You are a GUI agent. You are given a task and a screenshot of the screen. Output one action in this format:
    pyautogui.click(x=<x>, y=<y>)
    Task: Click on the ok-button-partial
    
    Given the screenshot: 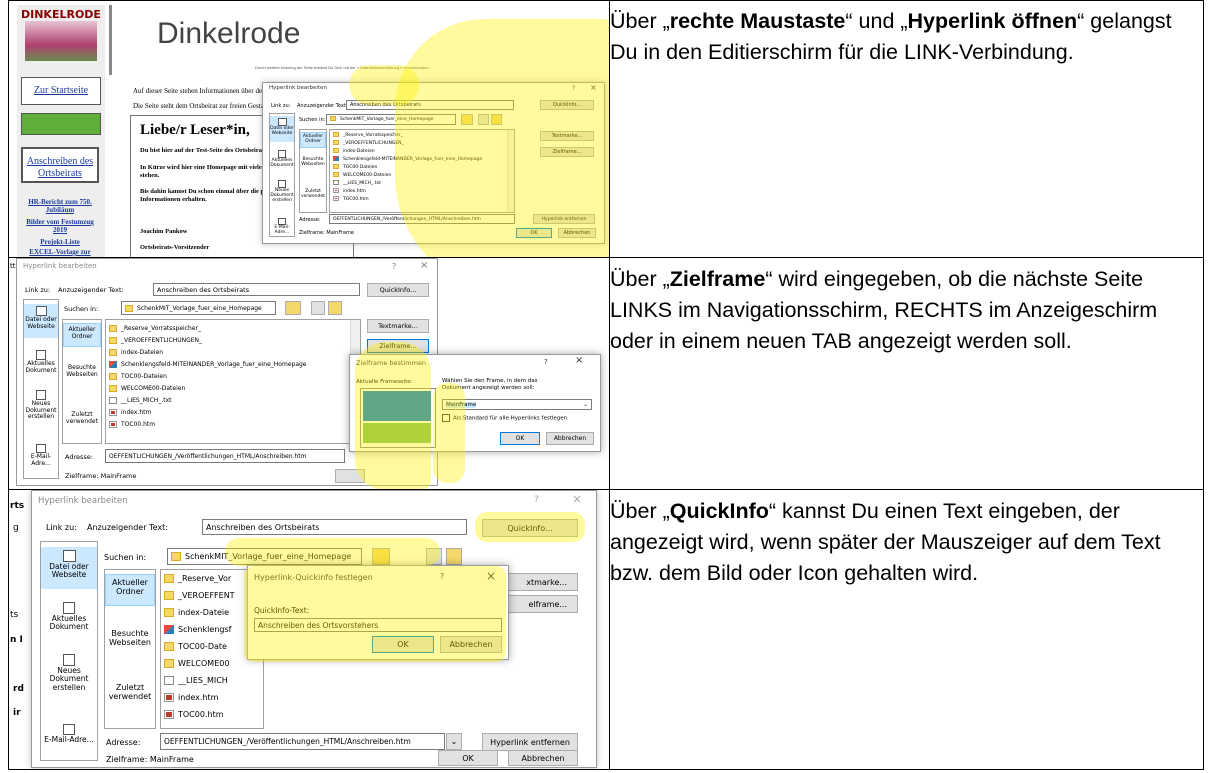 What is the action you would take?
    pyautogui.click(x=350, y=476)
    